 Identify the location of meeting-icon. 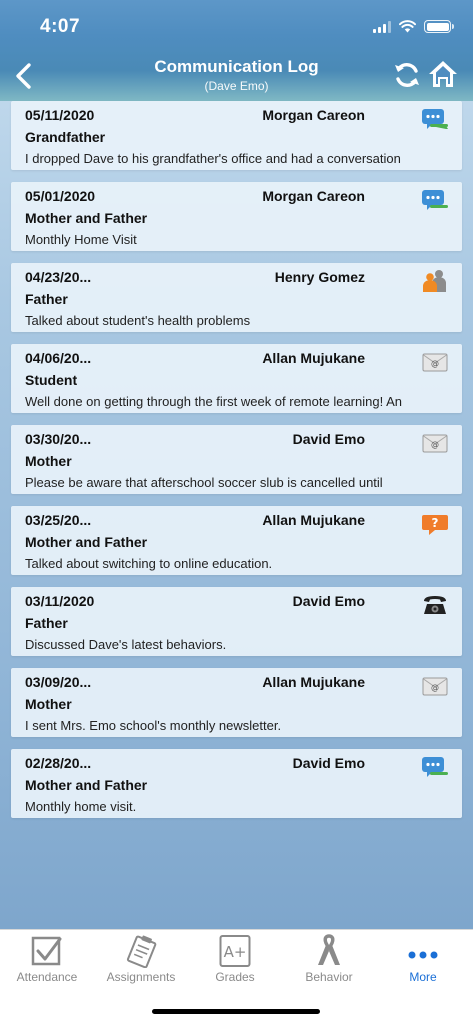
(434, 281).